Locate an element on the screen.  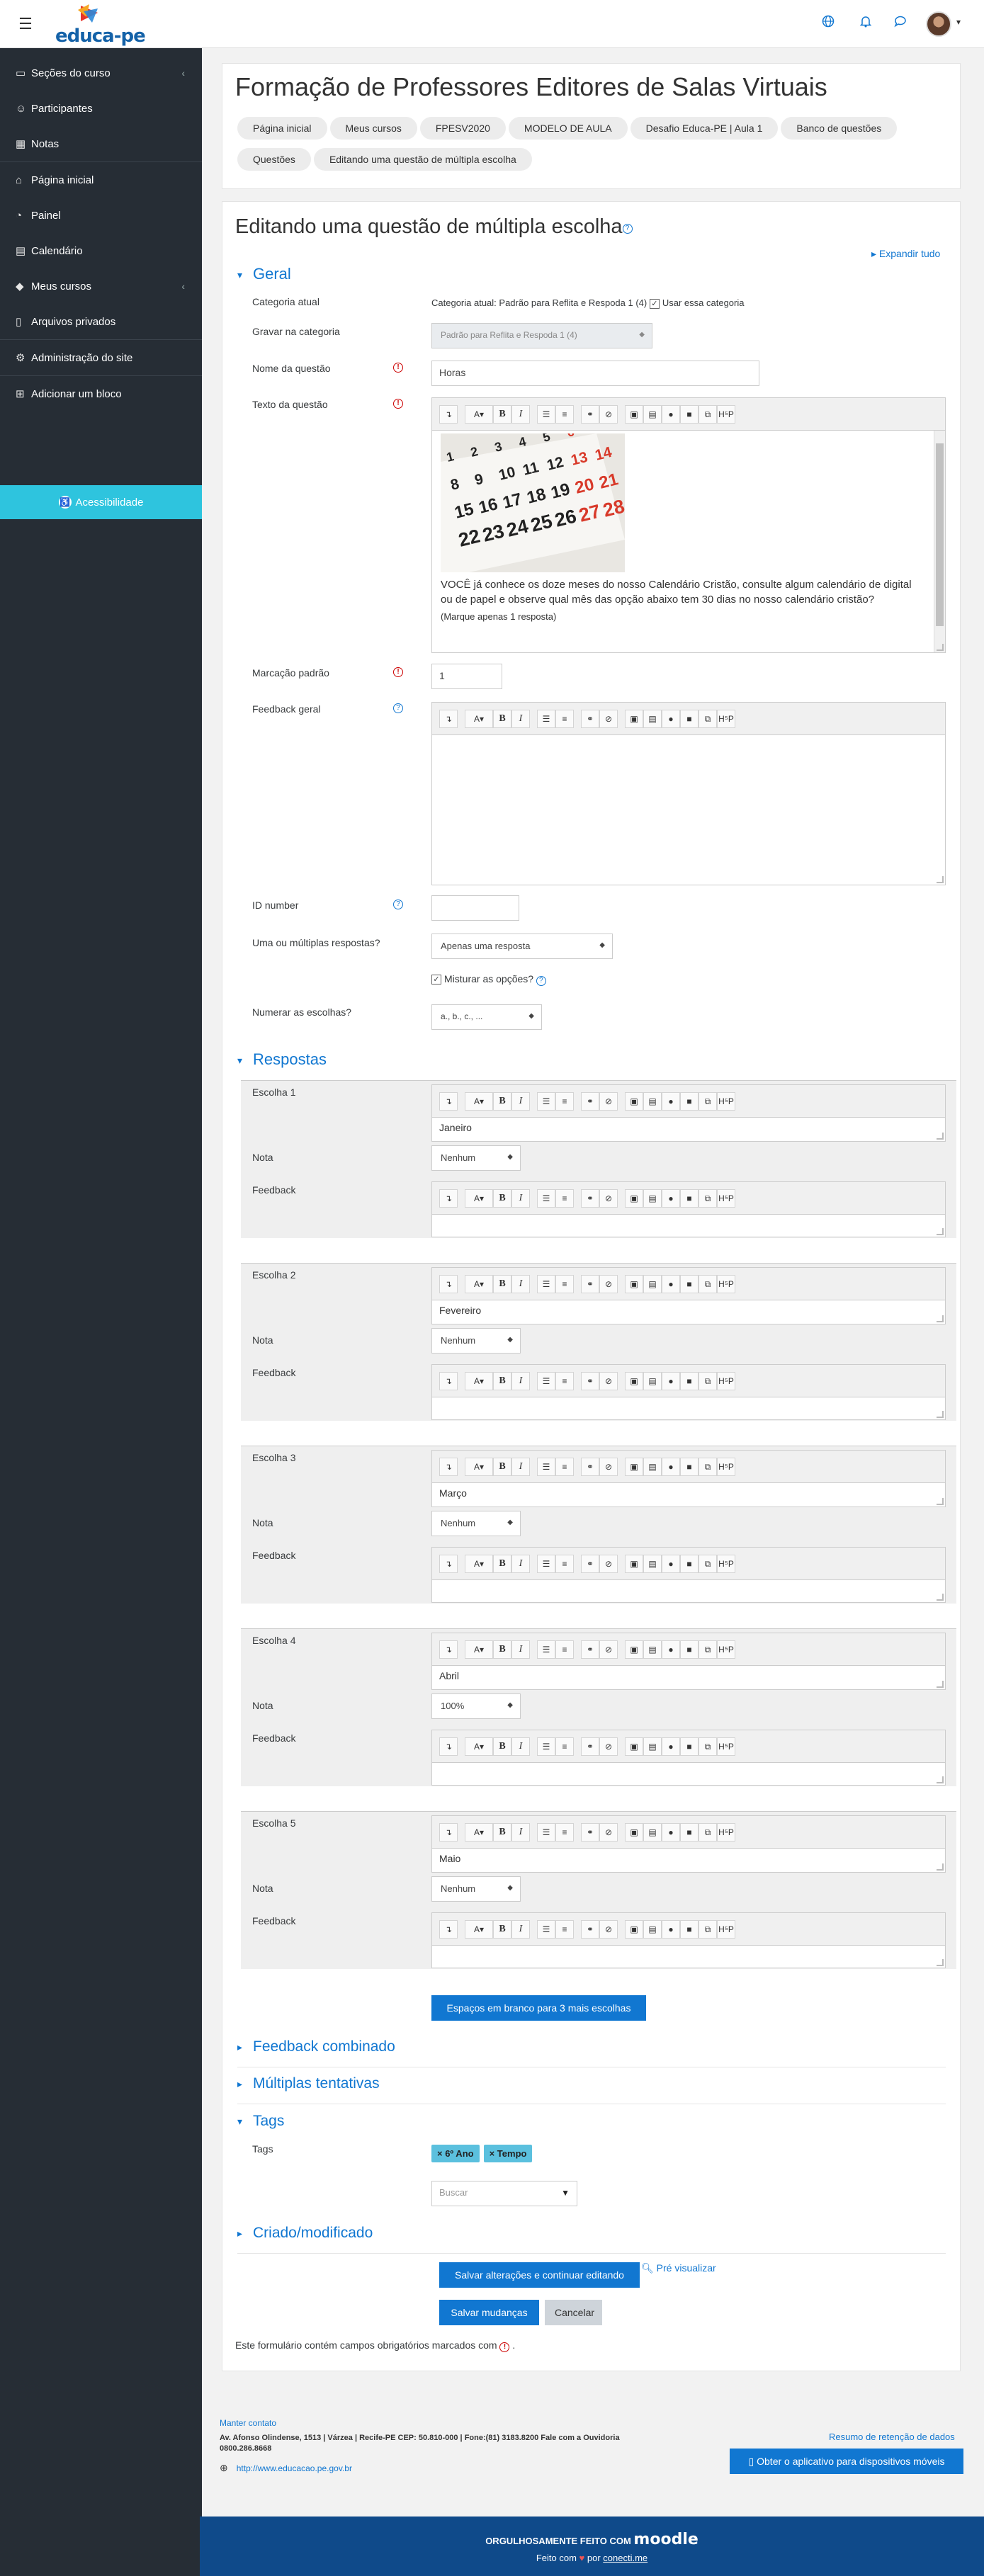
h5p-icon: H⁵P is located at coordinates (726, 1198).